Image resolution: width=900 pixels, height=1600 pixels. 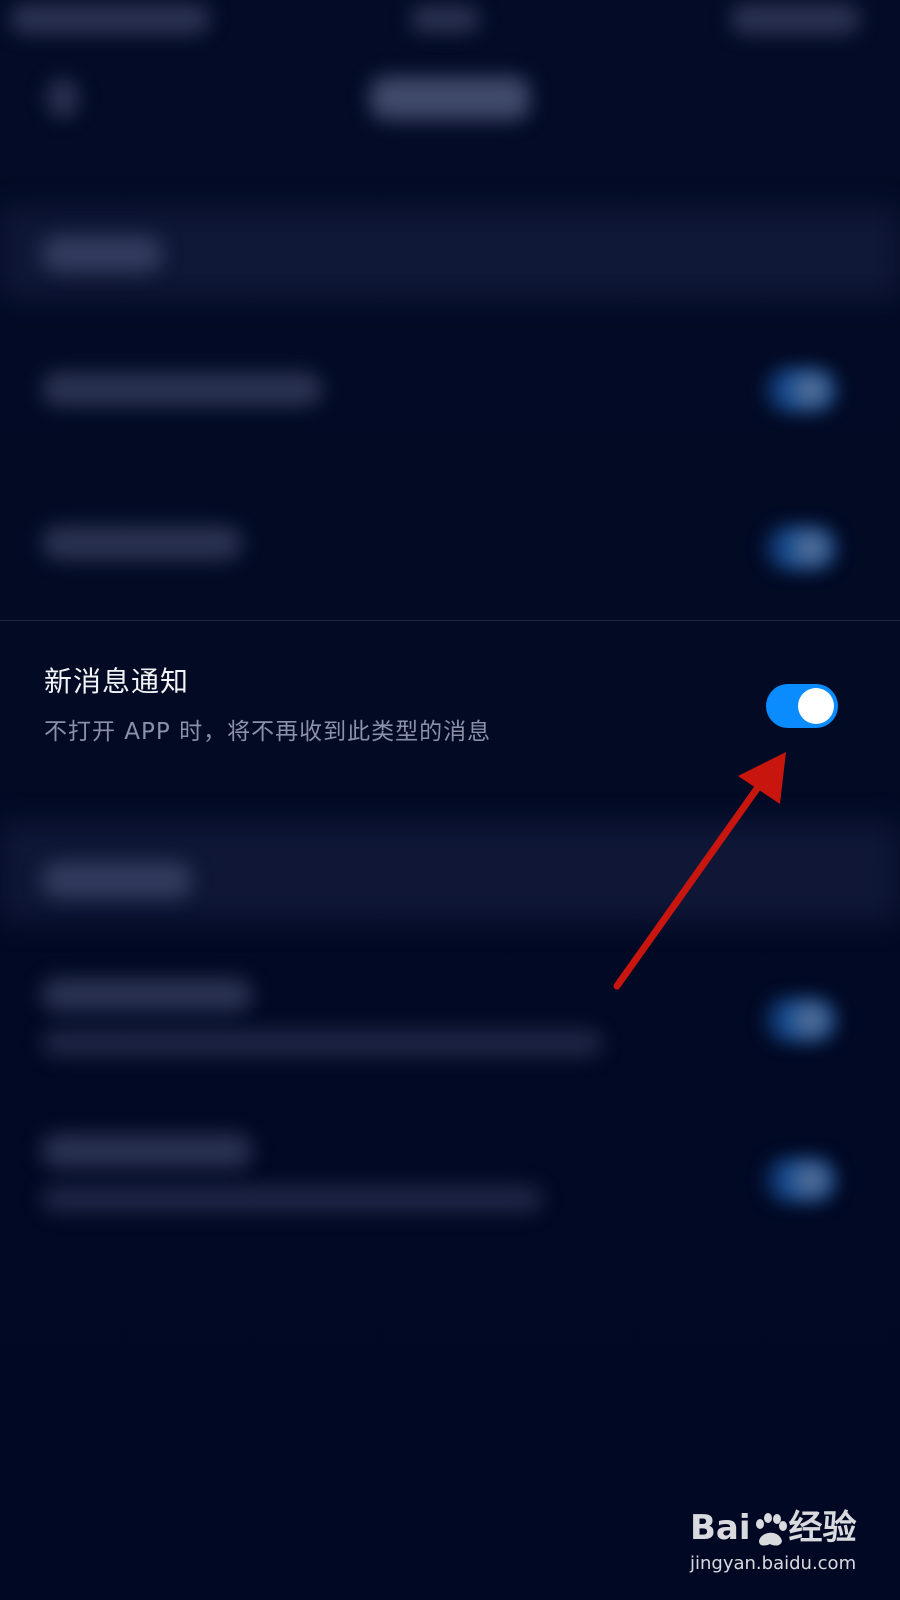 I want to click on baidu-jingyan-watermark: Bai 经验 jingyan.baidu.com, so click(x=790, y=1537).